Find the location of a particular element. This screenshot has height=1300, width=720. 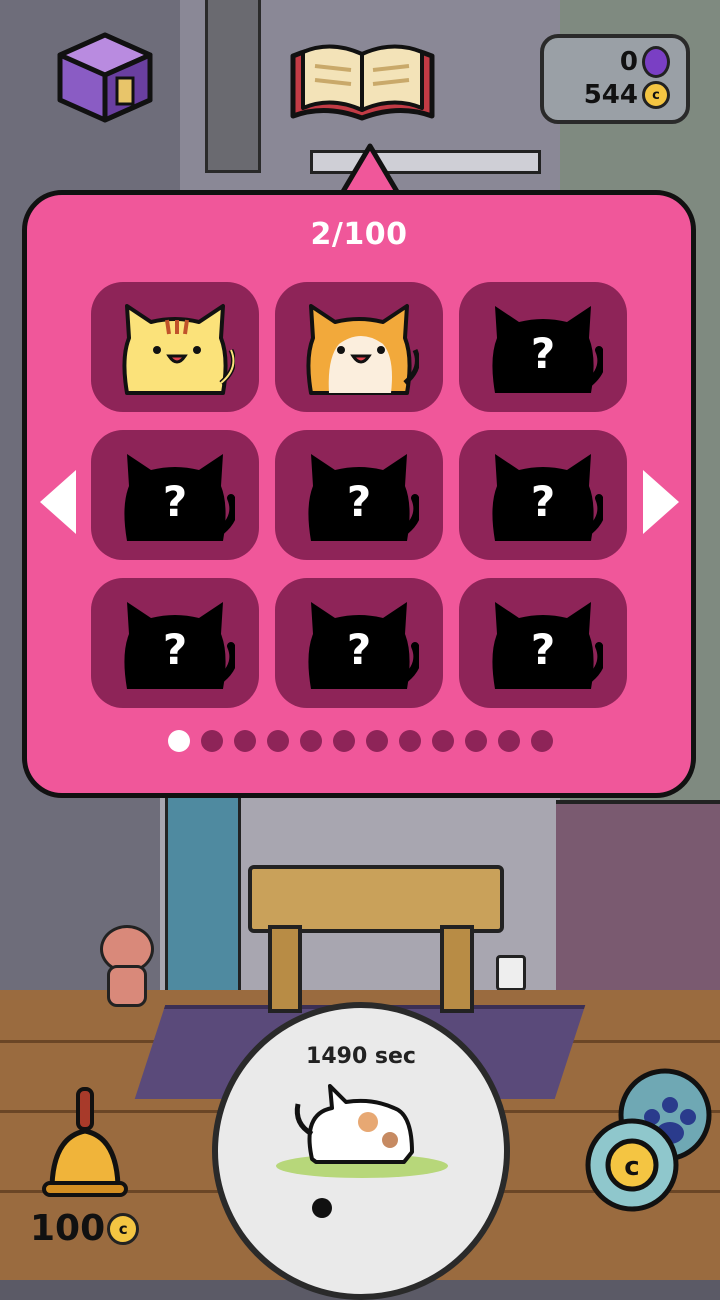

shop-button: c is located at coordinates (642, 1140).